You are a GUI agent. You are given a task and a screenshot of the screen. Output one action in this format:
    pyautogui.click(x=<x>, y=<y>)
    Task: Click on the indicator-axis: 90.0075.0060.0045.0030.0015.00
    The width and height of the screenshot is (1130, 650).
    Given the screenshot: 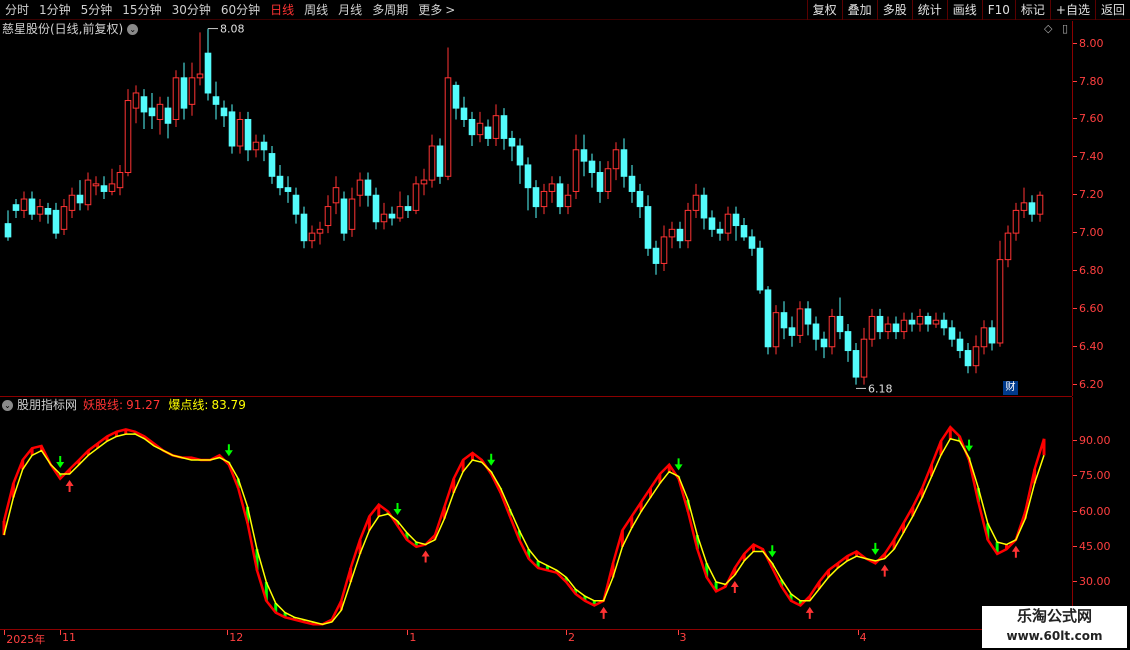 What is the action you would take?
    pyautogui.click(x=1101, y=513)
    